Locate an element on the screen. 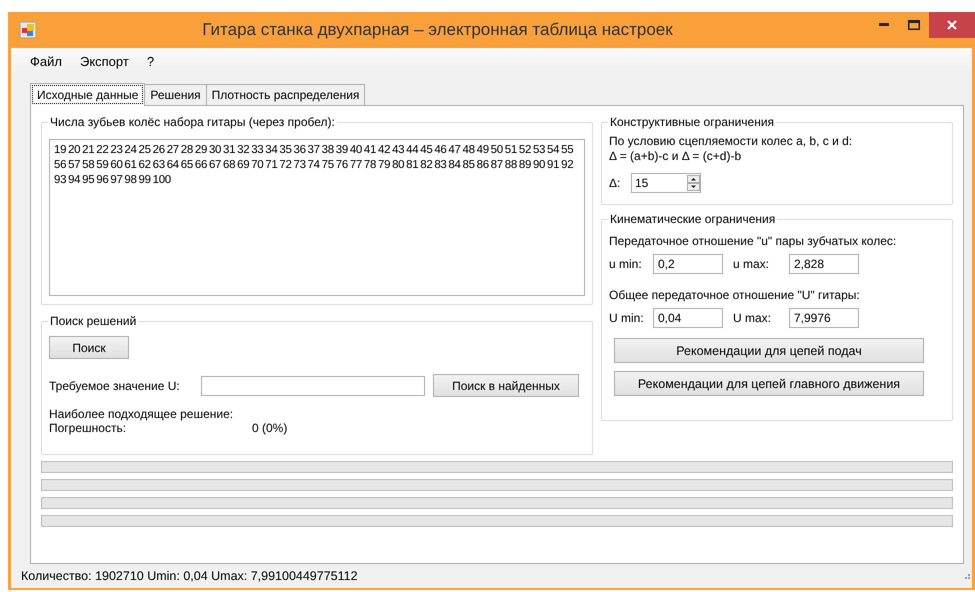  label: По условию сцепляемости колес a, b, c и d: is located at coordinates (731, 141).